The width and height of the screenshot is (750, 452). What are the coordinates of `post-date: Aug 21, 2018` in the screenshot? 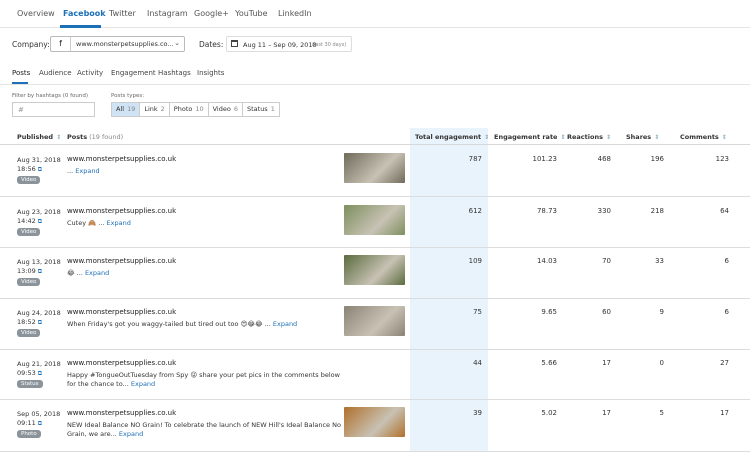 It's located at (39, 364).